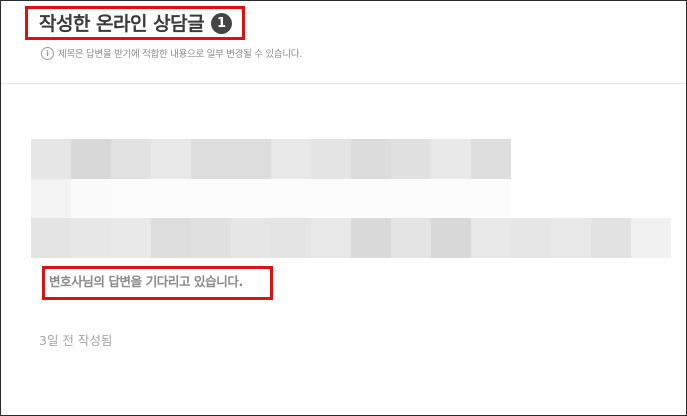 The image size is (687, 416). I want to click on title-notice: i 제목은 답변을 받기에 적합한 내용으로 일부 변경될 수 있습니다., so click(171, 53).